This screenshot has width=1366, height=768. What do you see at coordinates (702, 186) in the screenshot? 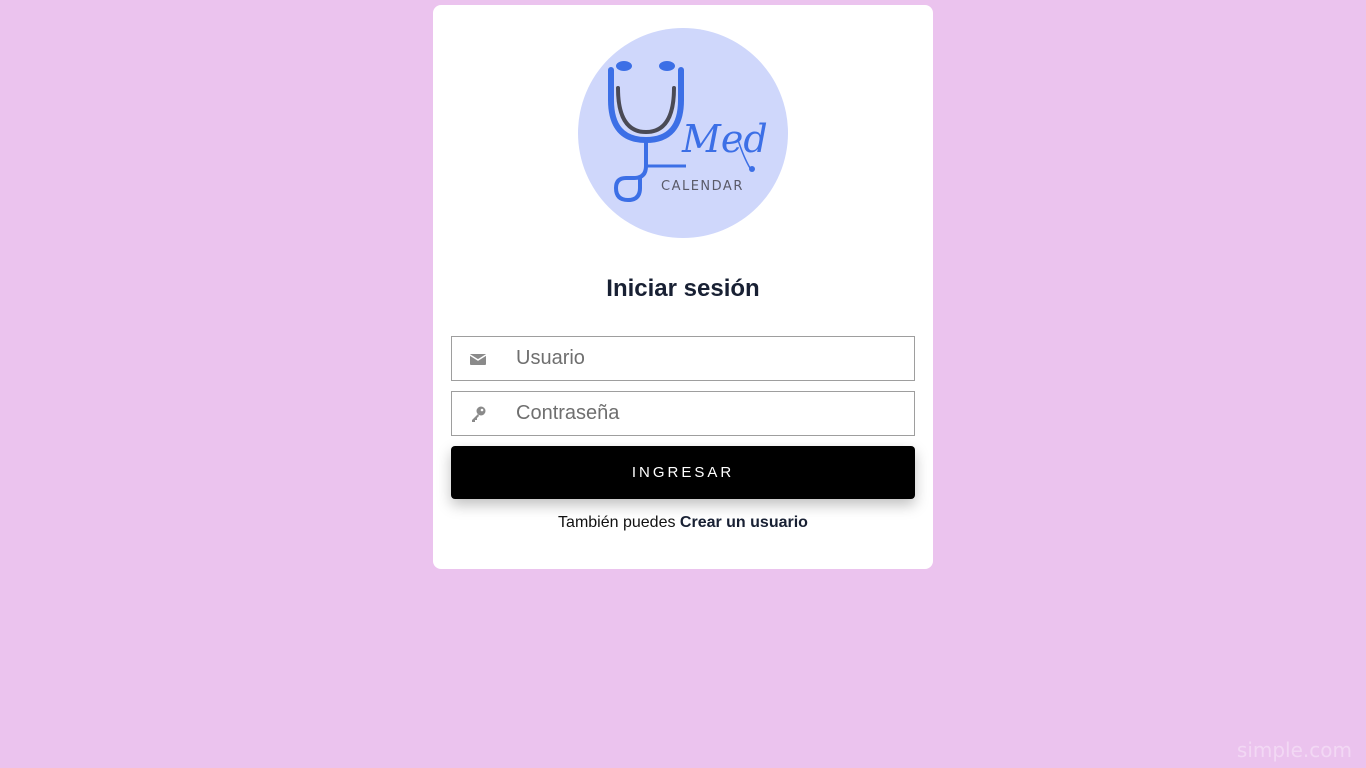
I see `logo-caption: CALENDAR` at bounding box center [702, 186].